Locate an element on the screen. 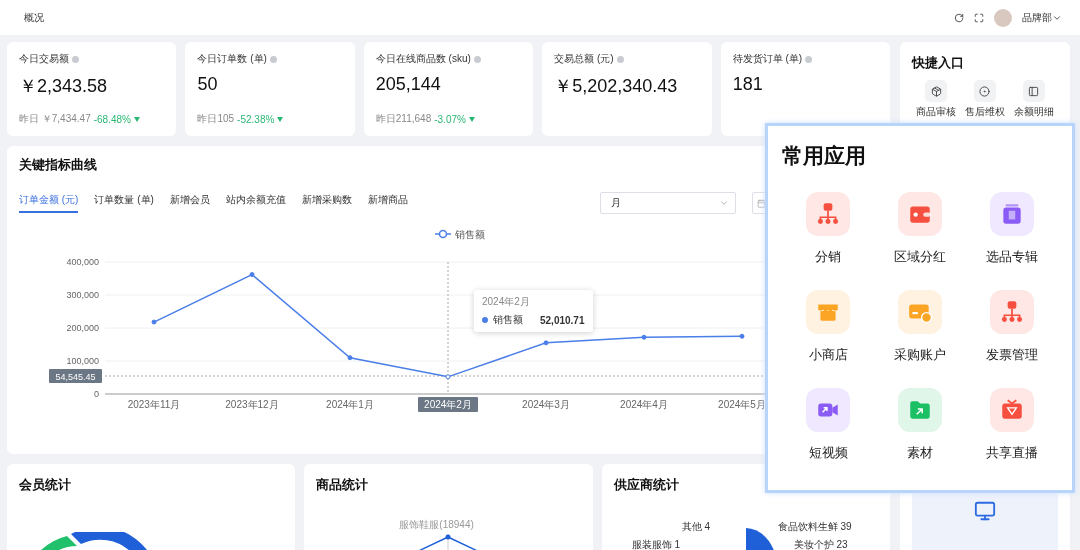 This screenshot has width=1080, height=550. x-tick-label: 2024年3月 is located at coordinates (546, 404).